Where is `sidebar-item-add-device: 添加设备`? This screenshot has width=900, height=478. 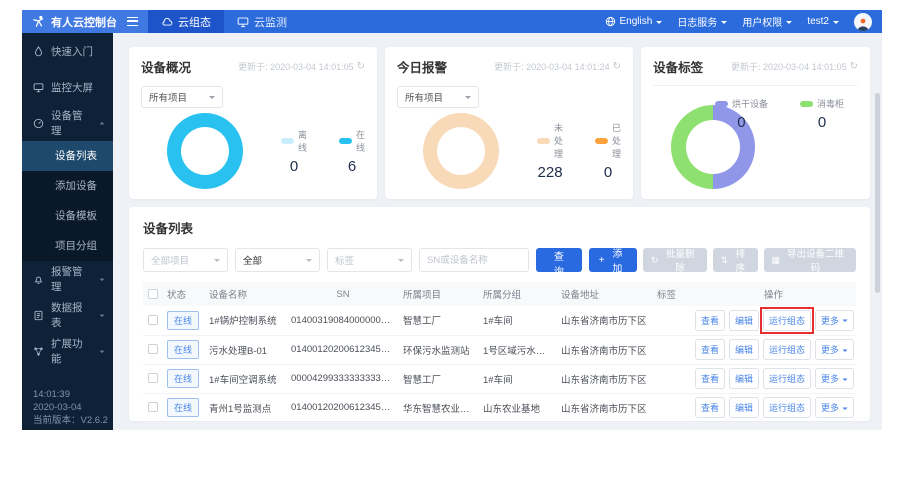 sidebar-item-add-device: 添加设备 is located at coordinates (67, 186).